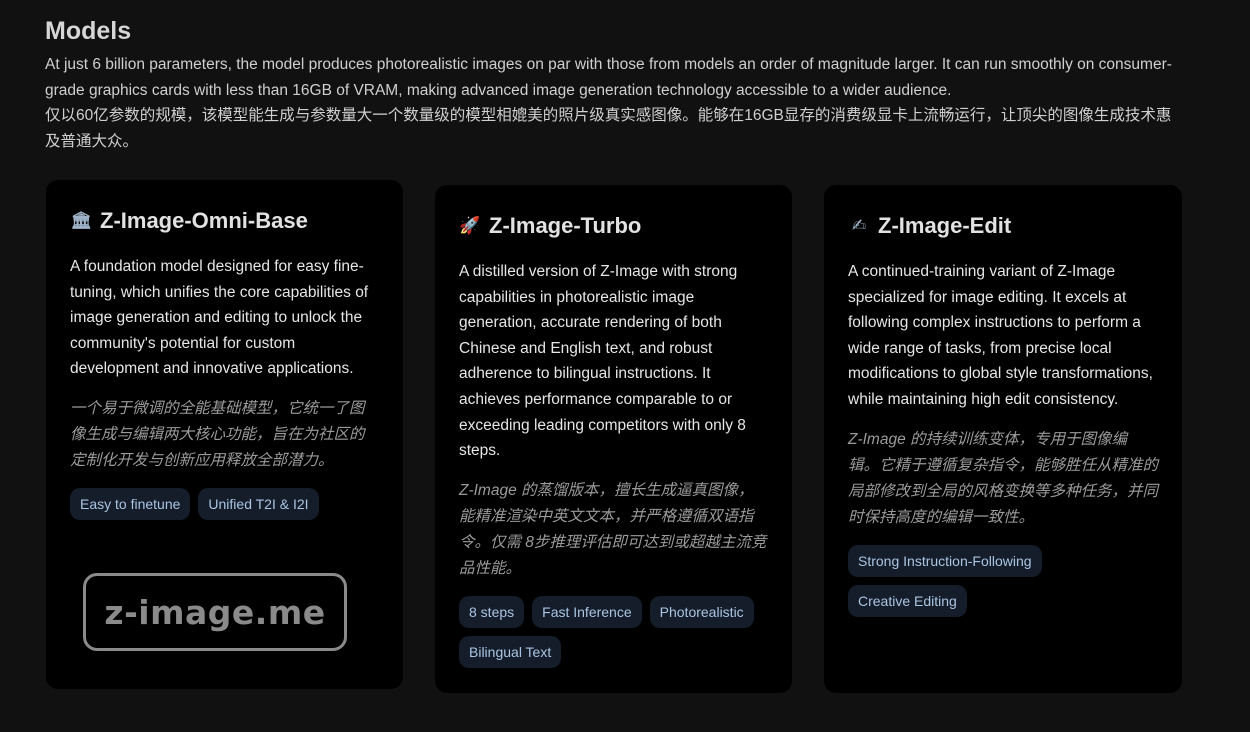 The image size is (1250, 732). Describe the element at coordinates (204, 220) in the screenshot. I see `card-title-text: Z-Image-Omni-Base` at that location.